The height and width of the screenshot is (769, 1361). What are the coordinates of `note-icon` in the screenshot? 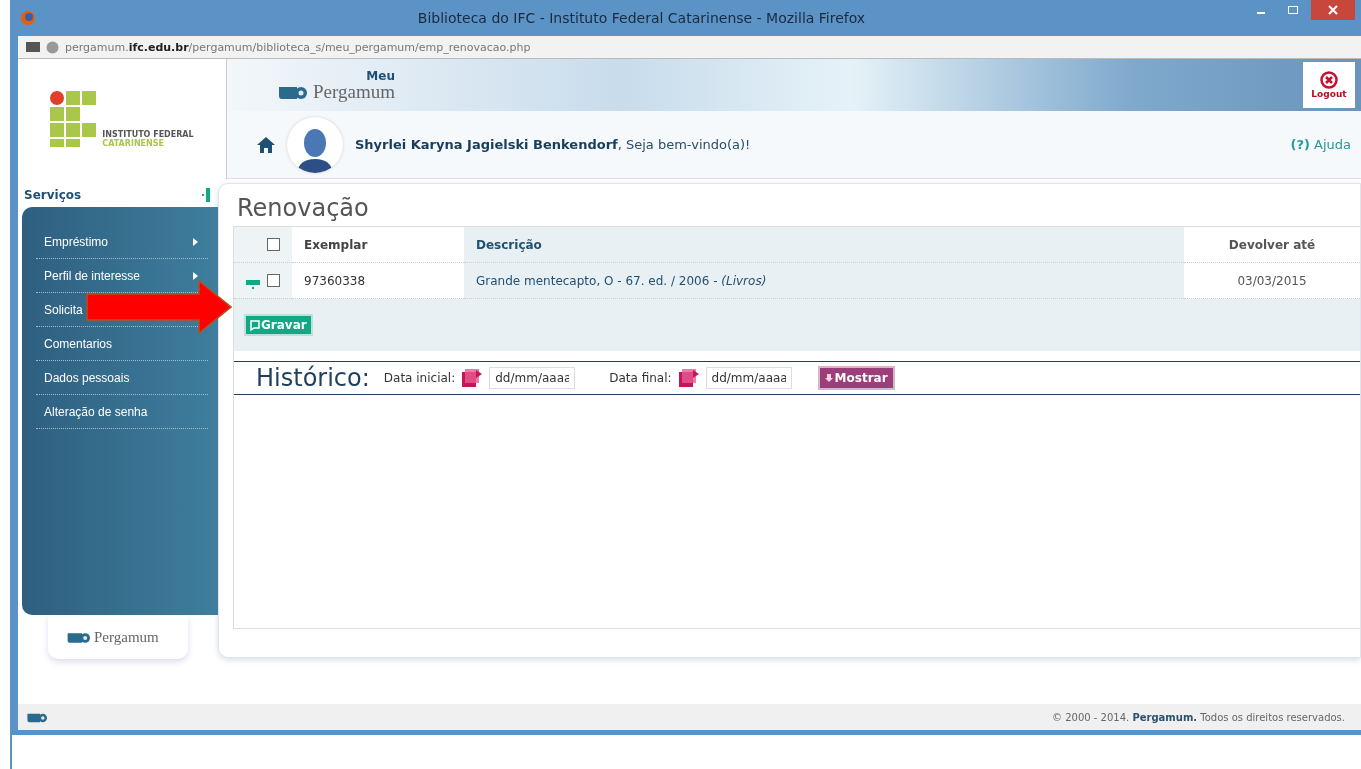 It's located at (255, 325).